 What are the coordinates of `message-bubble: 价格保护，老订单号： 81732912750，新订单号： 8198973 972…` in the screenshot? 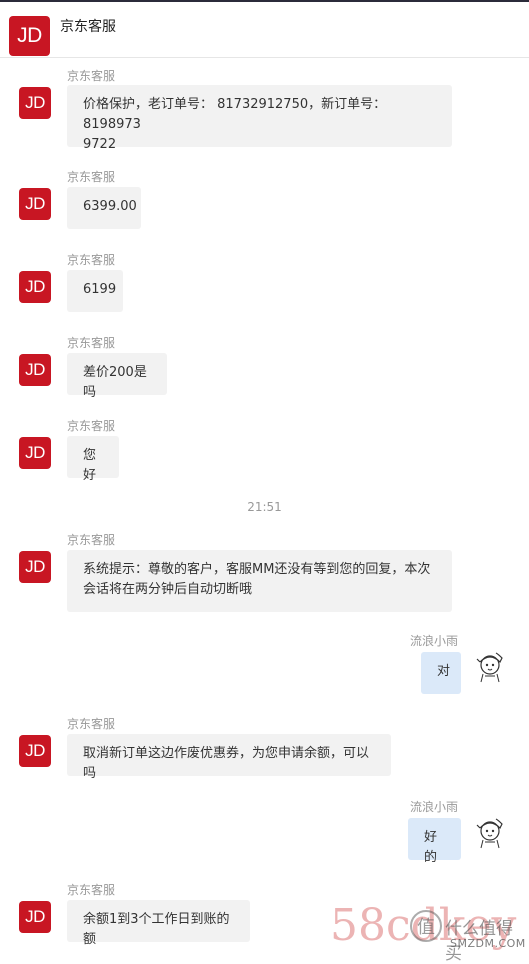 It's located at (259, 118).